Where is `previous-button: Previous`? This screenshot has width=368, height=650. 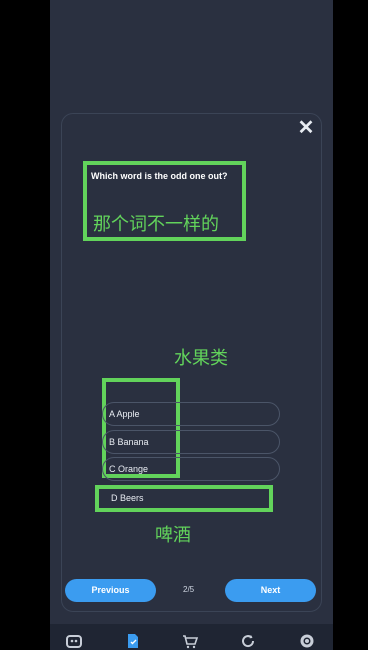
previous-button: Previous is located at coordinates (110, 590).